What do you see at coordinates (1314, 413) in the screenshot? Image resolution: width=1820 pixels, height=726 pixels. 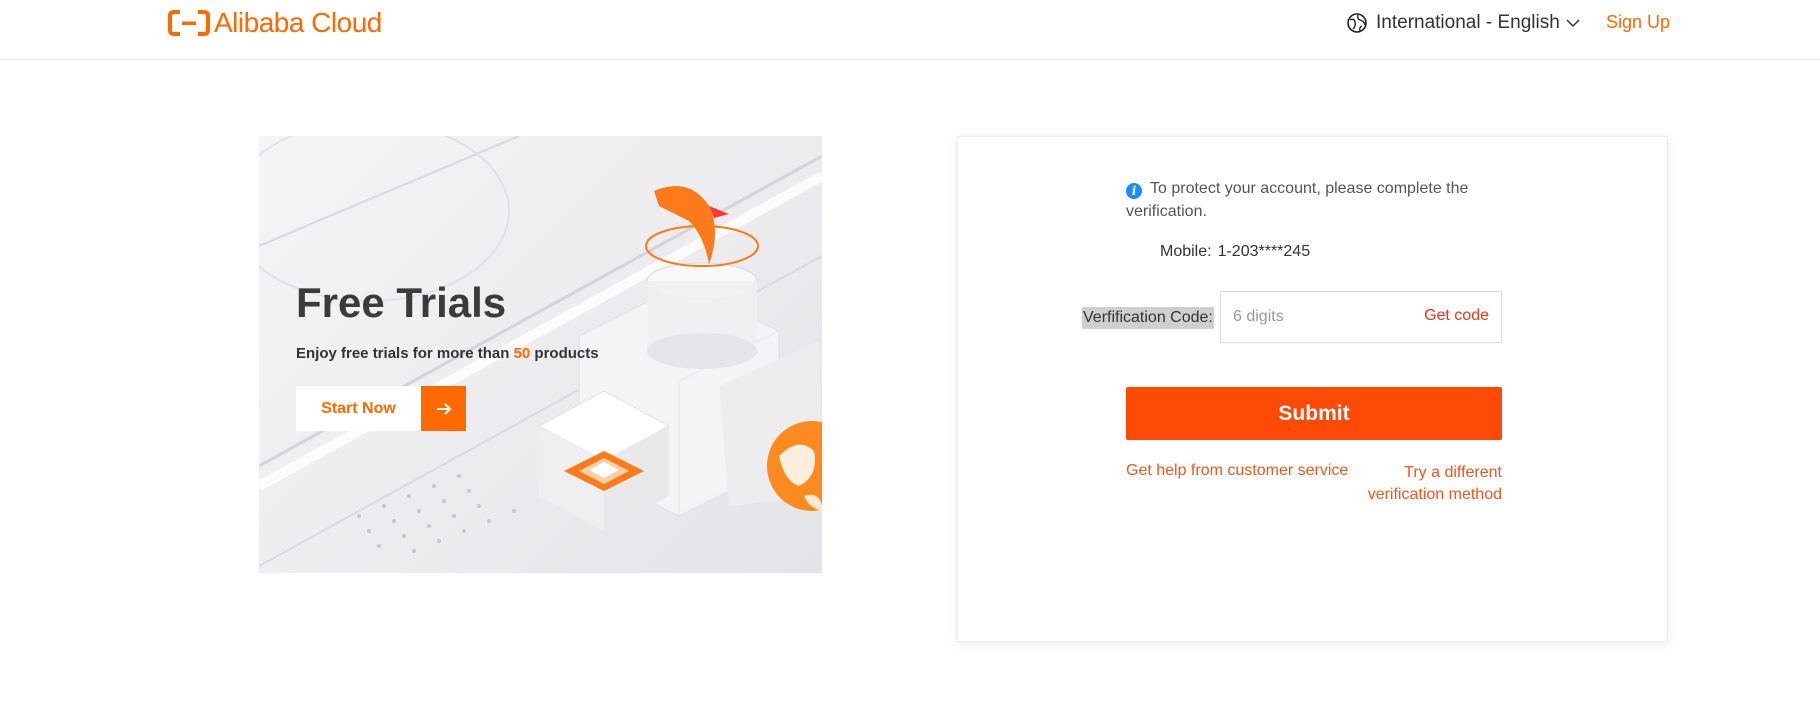 I see `submit-button: Submit` at bounding box center [1314, 413].